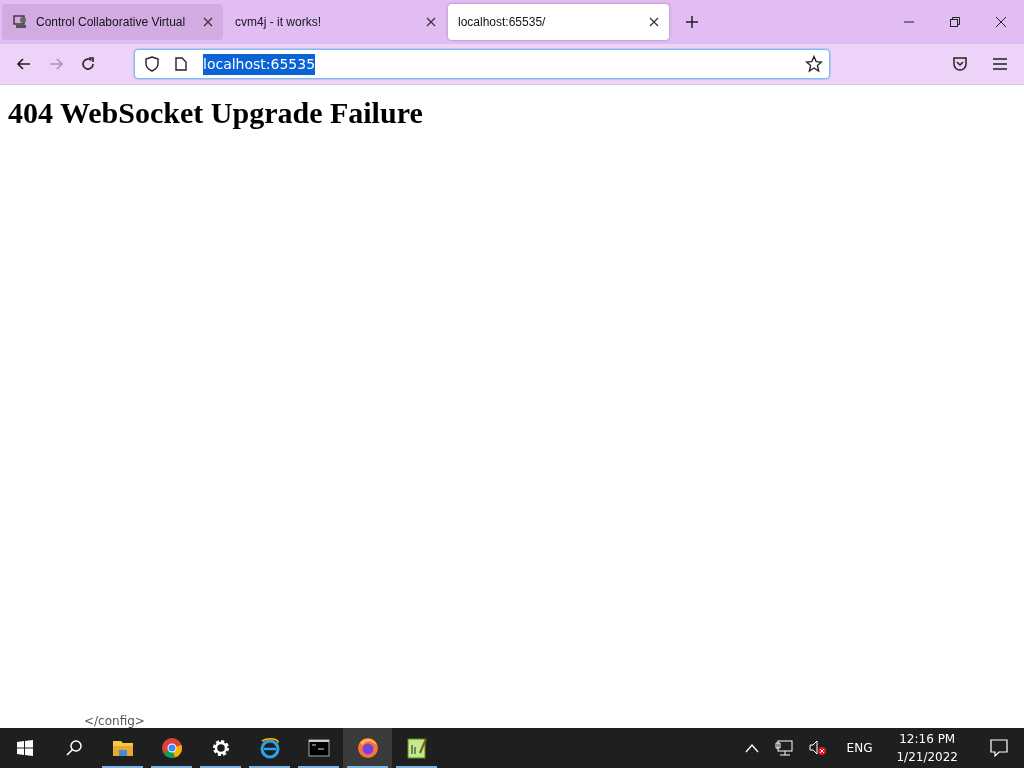  What do you see at coordinates (817, 748) in the screenshot?
I see `volume-muted-icon` at bounding box center [817, 748].